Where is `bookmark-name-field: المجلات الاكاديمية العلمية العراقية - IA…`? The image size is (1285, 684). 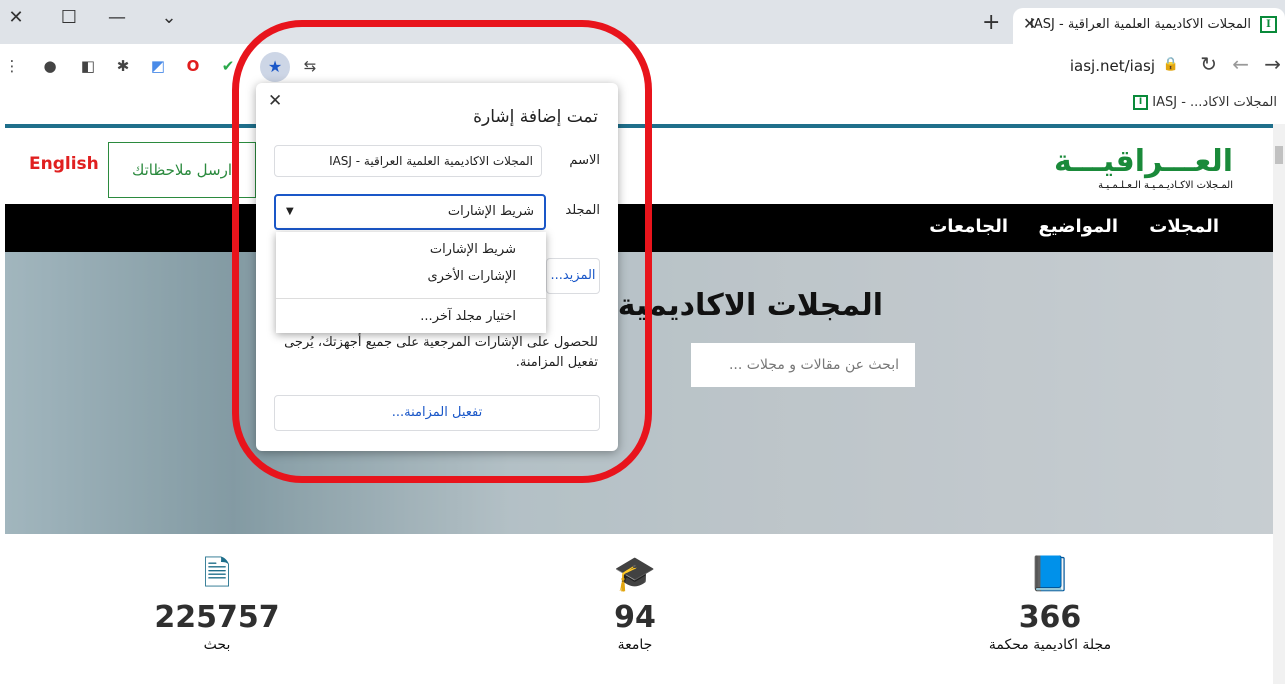
bookmark-name-field: المجلات الاكاديمية العلمية العراقية - IA… is located at coordinates (408, 161).